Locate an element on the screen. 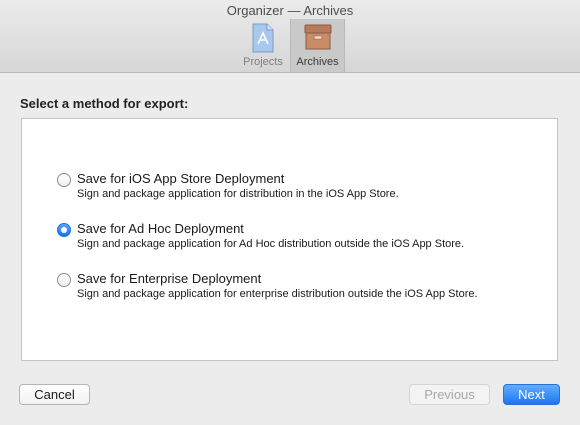 This screenshot has height=425, width=580. option-enterprise-title: Save for Enterprise Deployment is located at coordinates (169, 278).